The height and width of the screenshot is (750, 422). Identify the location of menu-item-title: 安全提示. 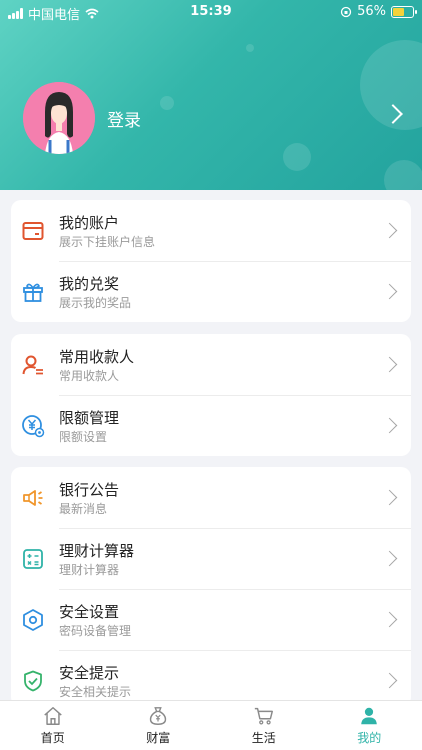
(89, 673).